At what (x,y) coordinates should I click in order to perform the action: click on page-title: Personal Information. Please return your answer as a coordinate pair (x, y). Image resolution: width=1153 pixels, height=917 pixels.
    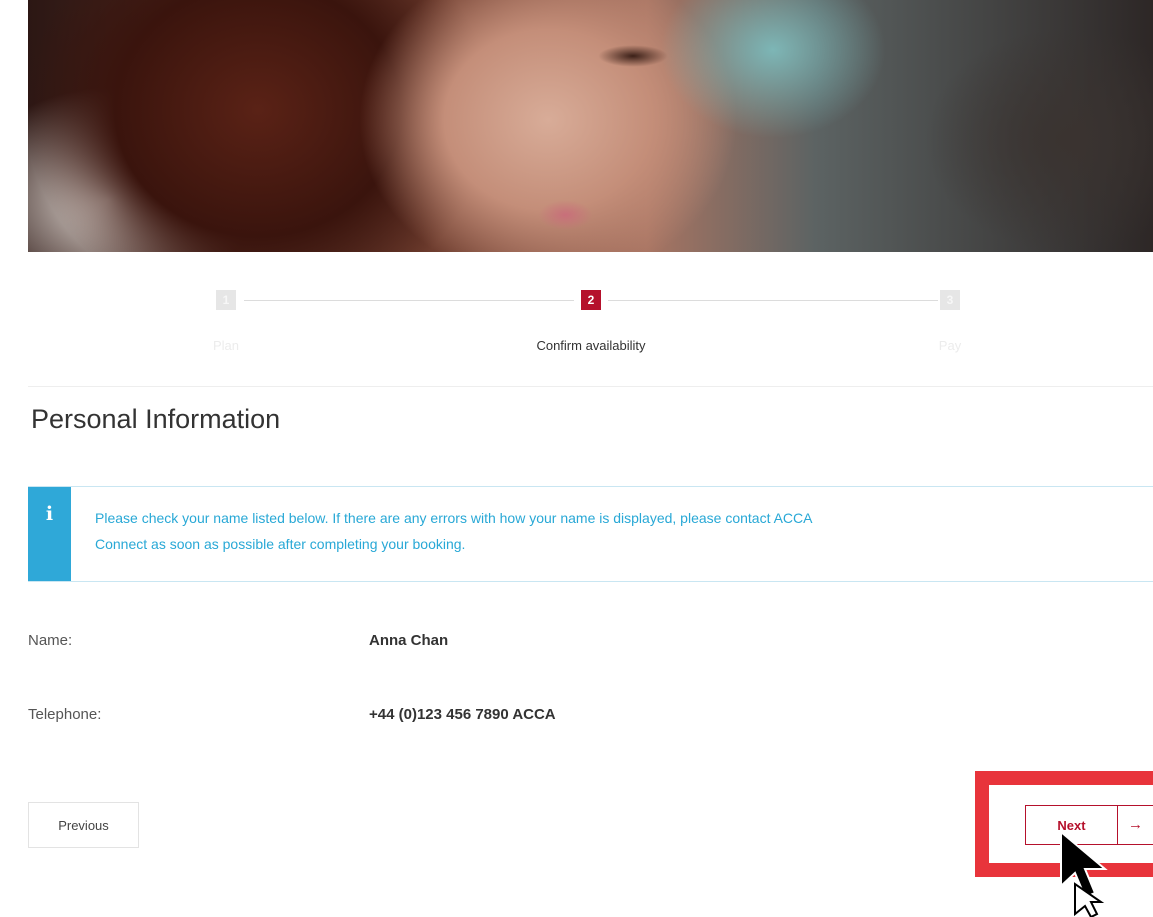
    Looking at the image, I should click on (156, 419).